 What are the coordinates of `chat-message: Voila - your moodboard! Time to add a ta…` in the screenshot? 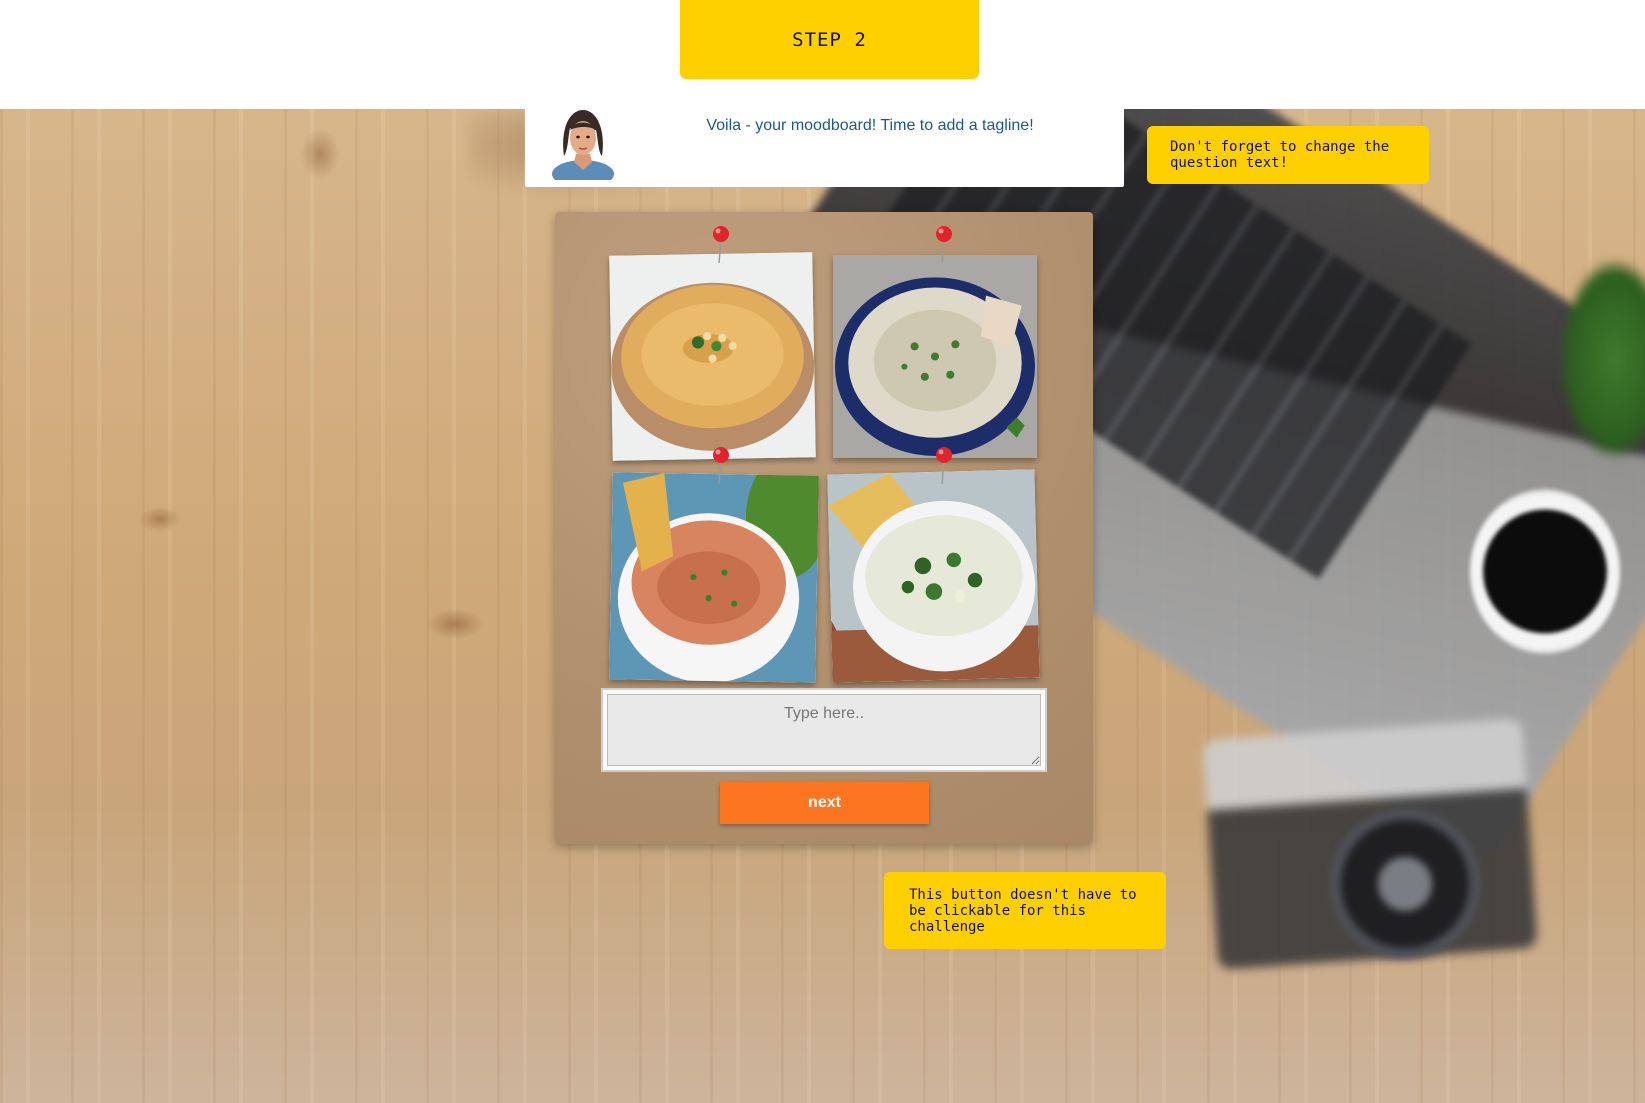 It's located at (870, 125).